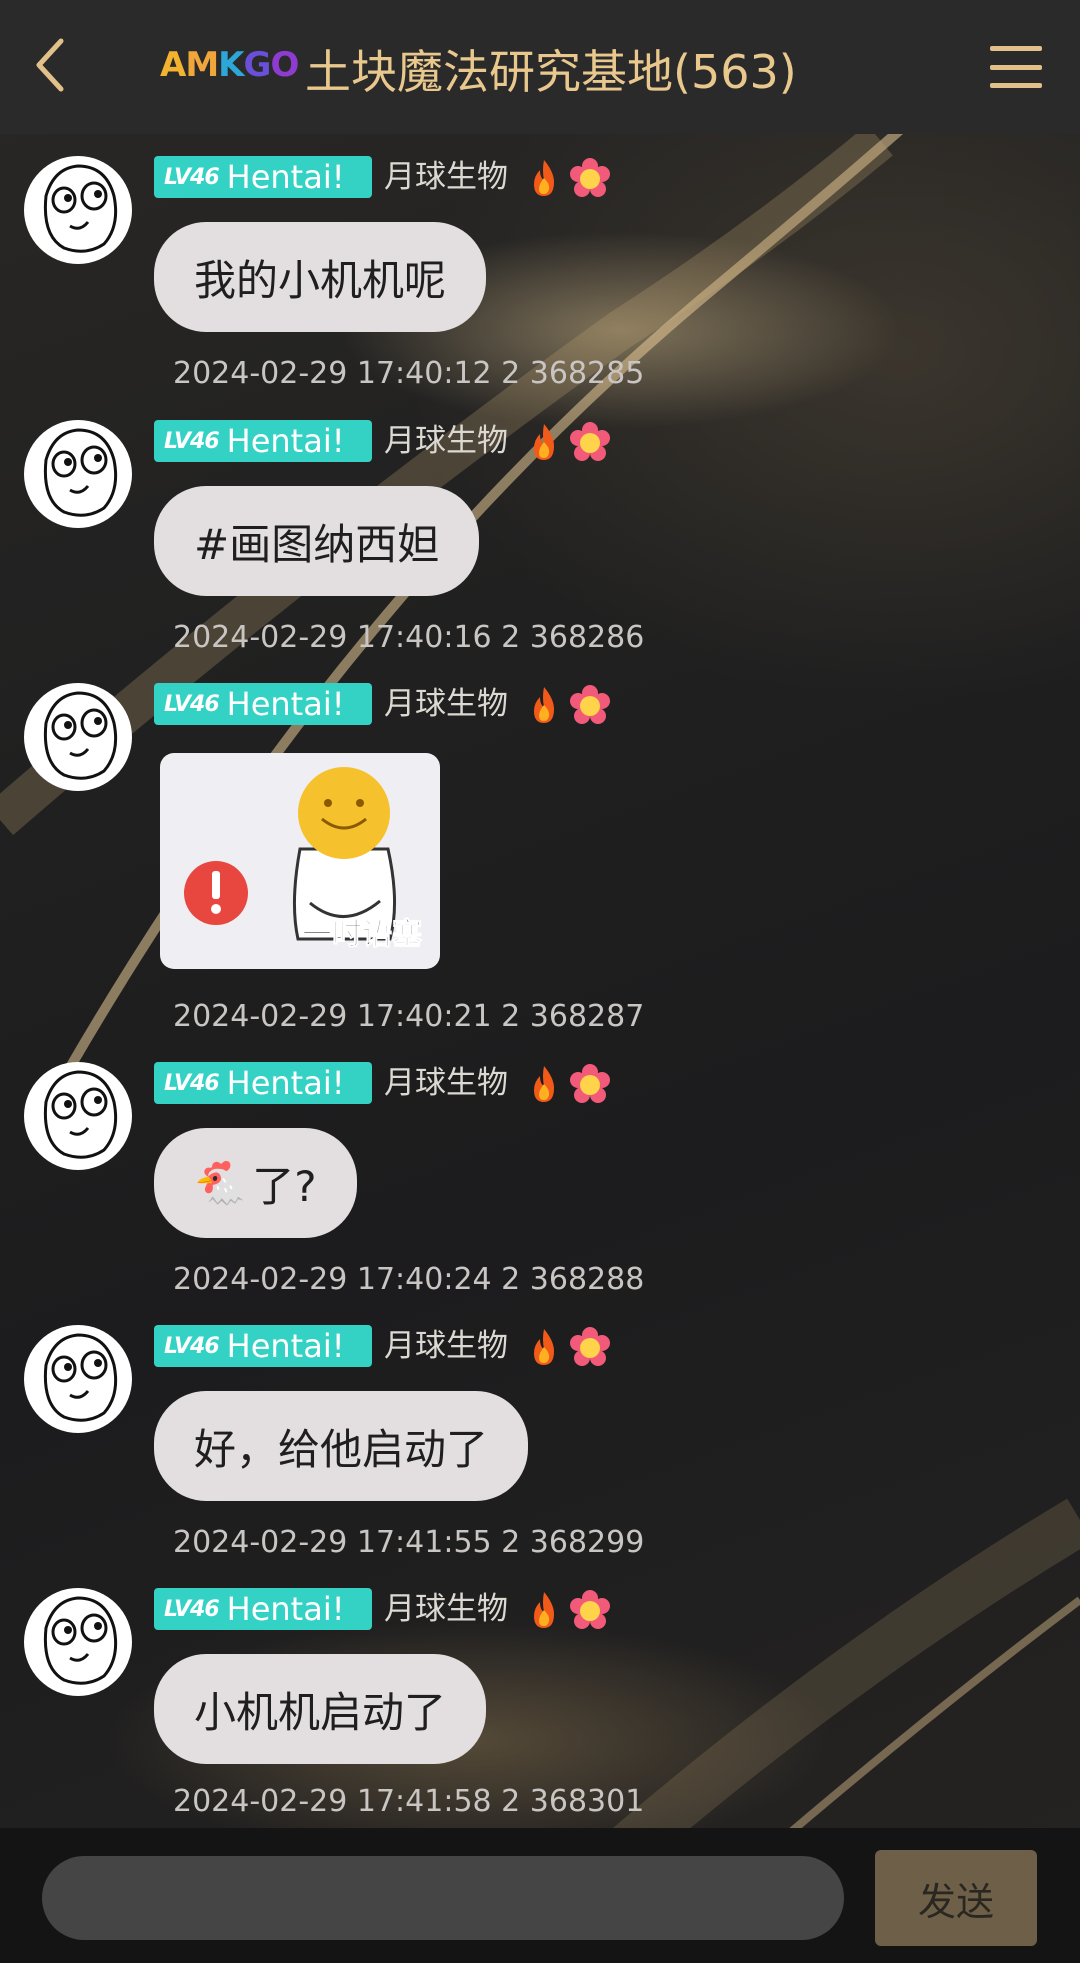 The height and width of the screenshot is (1963, 1080). I want to click on message-meta: 2024-02-29 17:40:16 2 368286, so click(409, 637).